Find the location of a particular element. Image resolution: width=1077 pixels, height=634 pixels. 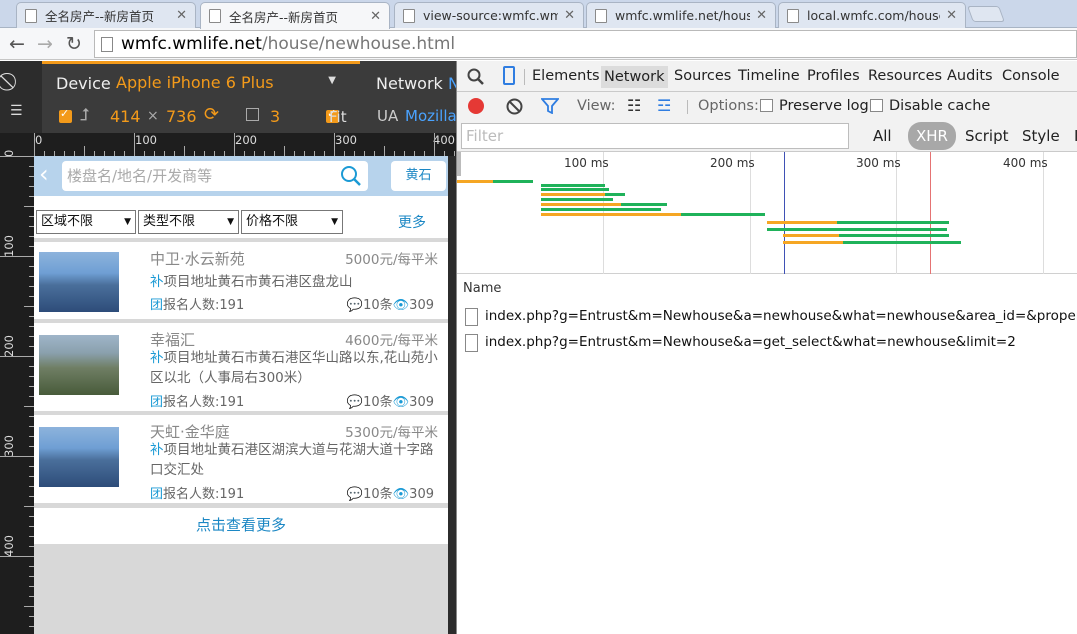

preserve-log-checkbox is located at coordinates (766, 105).